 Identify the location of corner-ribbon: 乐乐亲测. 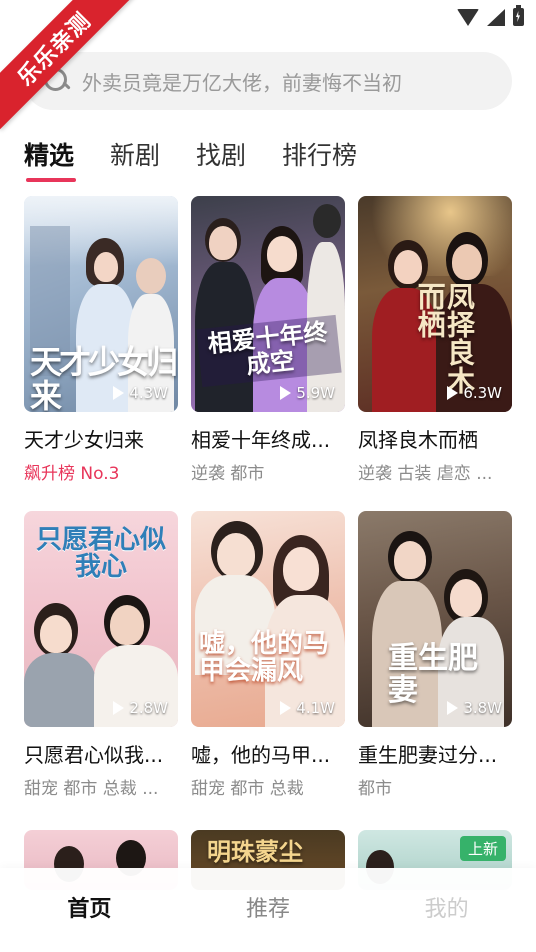
(70, 70).